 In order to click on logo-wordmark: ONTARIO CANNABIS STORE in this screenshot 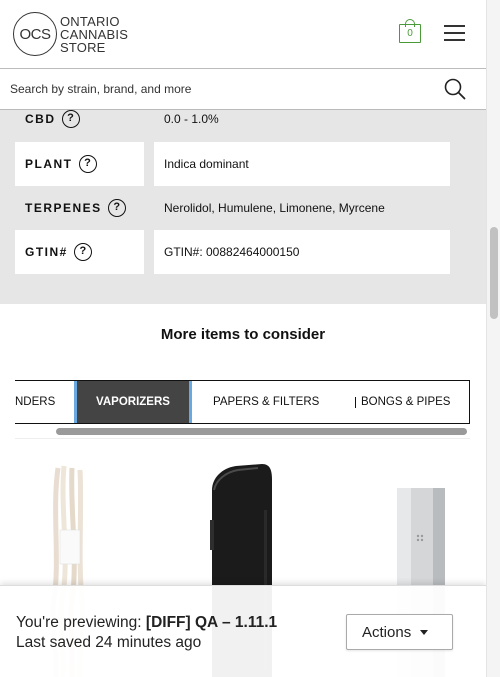, I will do `click(94, 34)`.